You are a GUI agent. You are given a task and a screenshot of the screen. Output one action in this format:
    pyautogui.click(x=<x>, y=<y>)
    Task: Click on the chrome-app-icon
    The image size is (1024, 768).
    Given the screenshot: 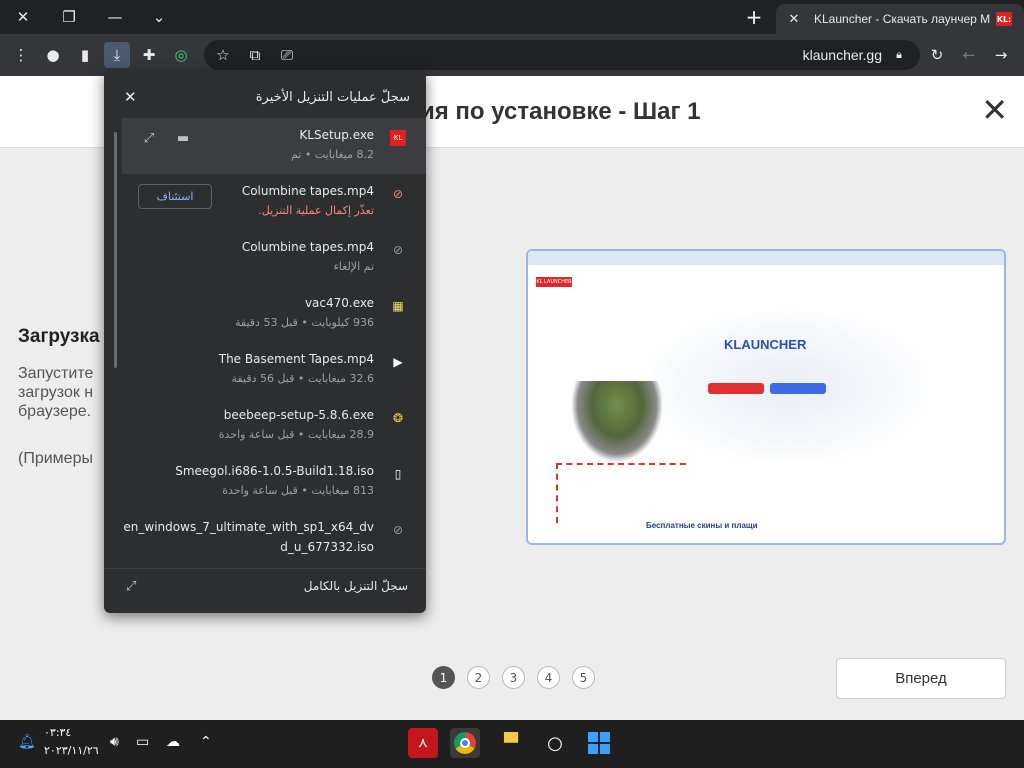 What is the action you would take?
    pyautogui.click(x=465, y=743)
    